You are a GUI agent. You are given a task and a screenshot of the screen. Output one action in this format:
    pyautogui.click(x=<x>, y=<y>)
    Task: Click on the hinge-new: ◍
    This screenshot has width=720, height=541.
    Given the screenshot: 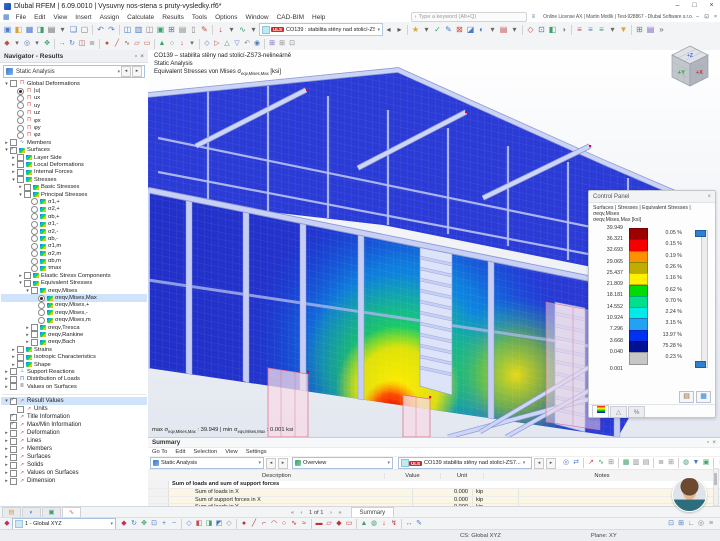 What is the action you would take?
    pyautogui.click(x=374, y=524)
    